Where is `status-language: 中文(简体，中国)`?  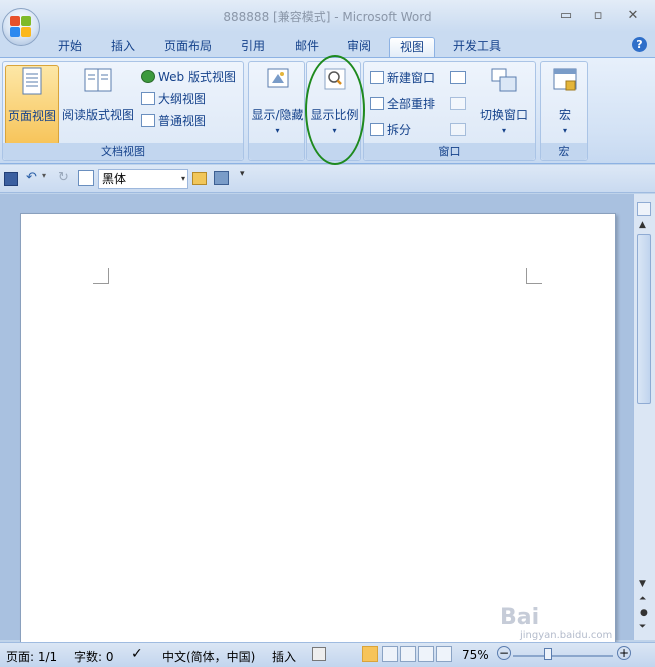 status-language: 中文(简体，中国) is located at coordinates (208, 656).